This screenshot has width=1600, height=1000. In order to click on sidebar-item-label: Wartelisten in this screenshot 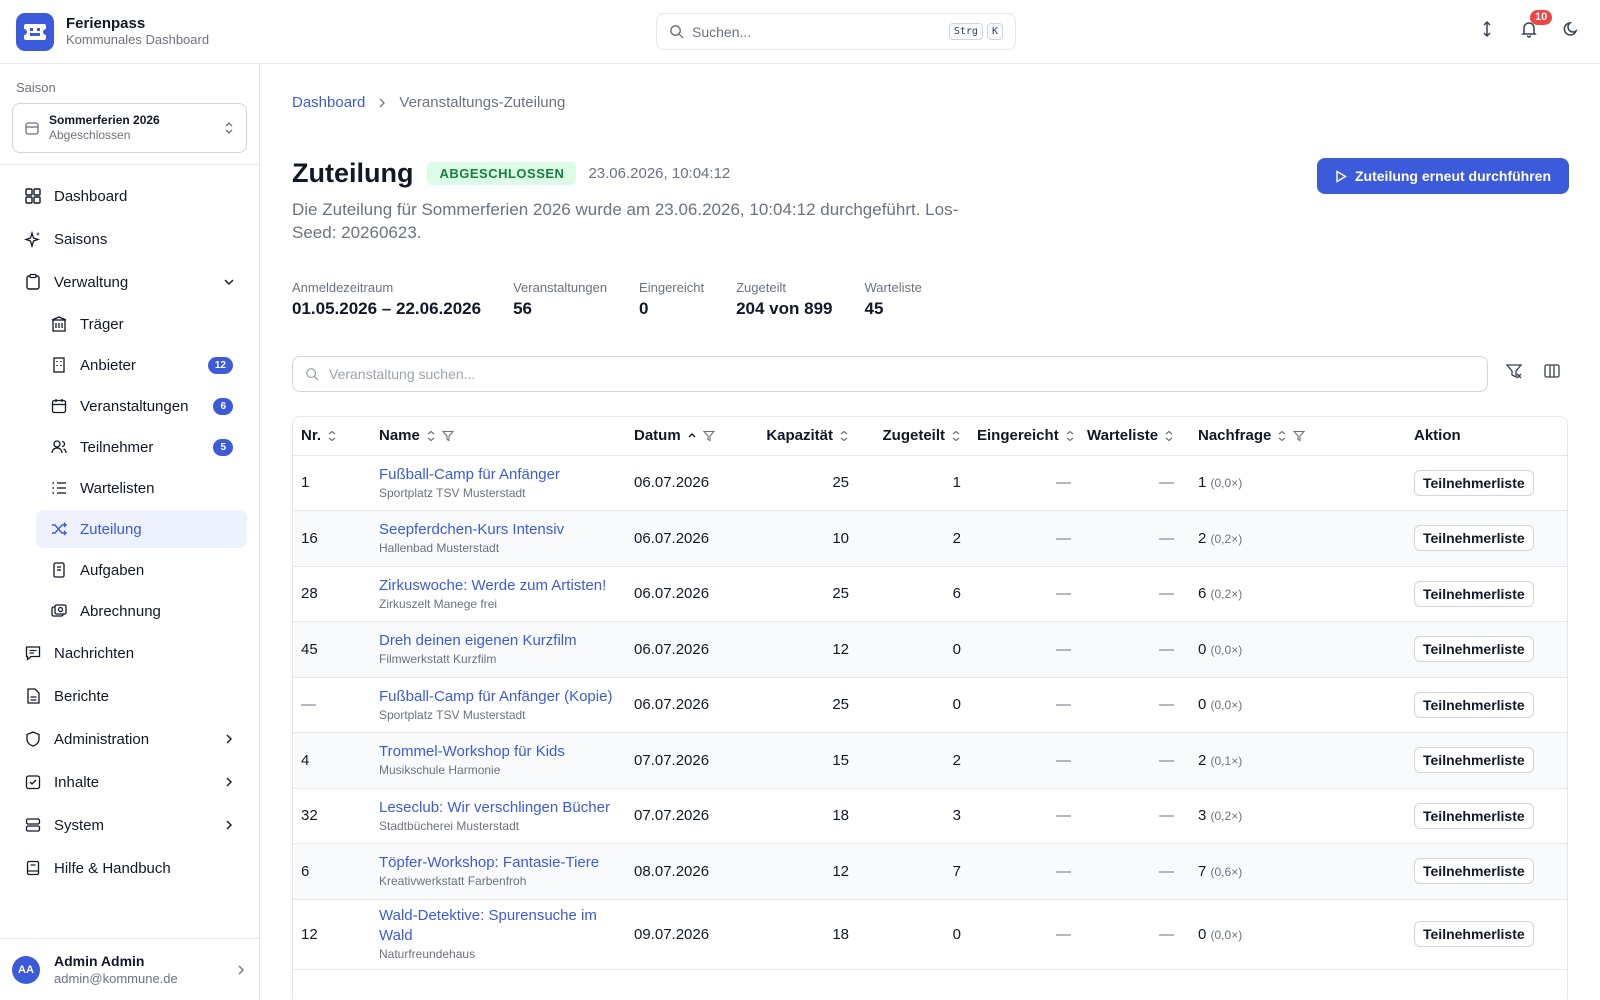, I will do `click(117, 488)`.